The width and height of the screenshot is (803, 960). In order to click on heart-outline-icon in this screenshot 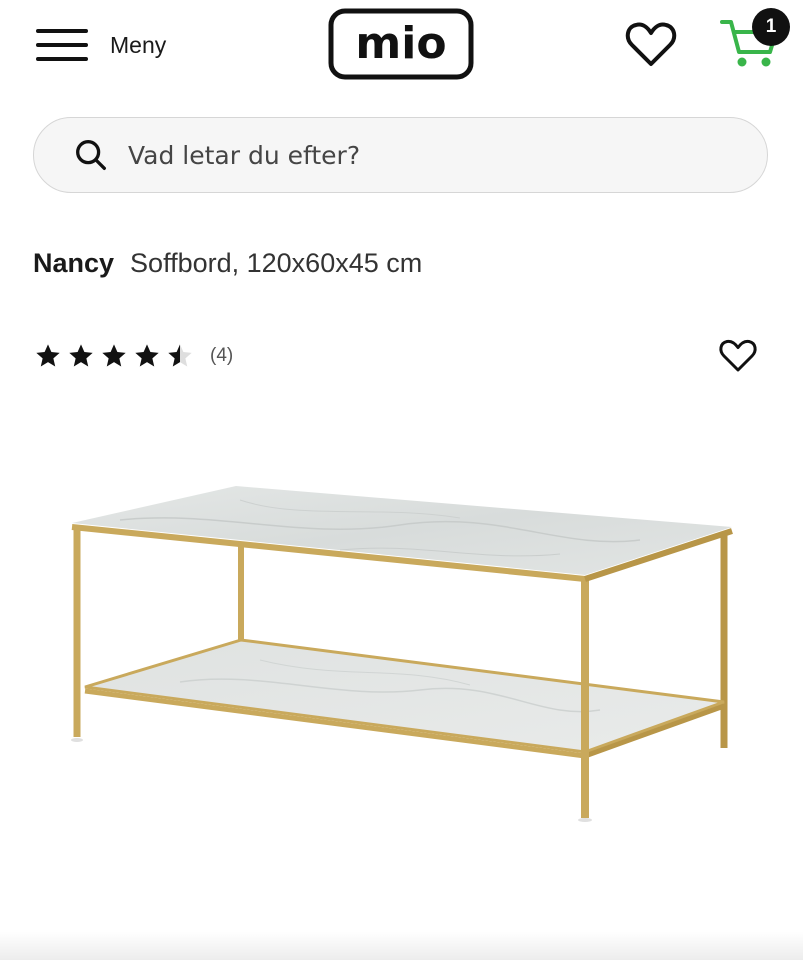, I will do `click(738, 355)`.